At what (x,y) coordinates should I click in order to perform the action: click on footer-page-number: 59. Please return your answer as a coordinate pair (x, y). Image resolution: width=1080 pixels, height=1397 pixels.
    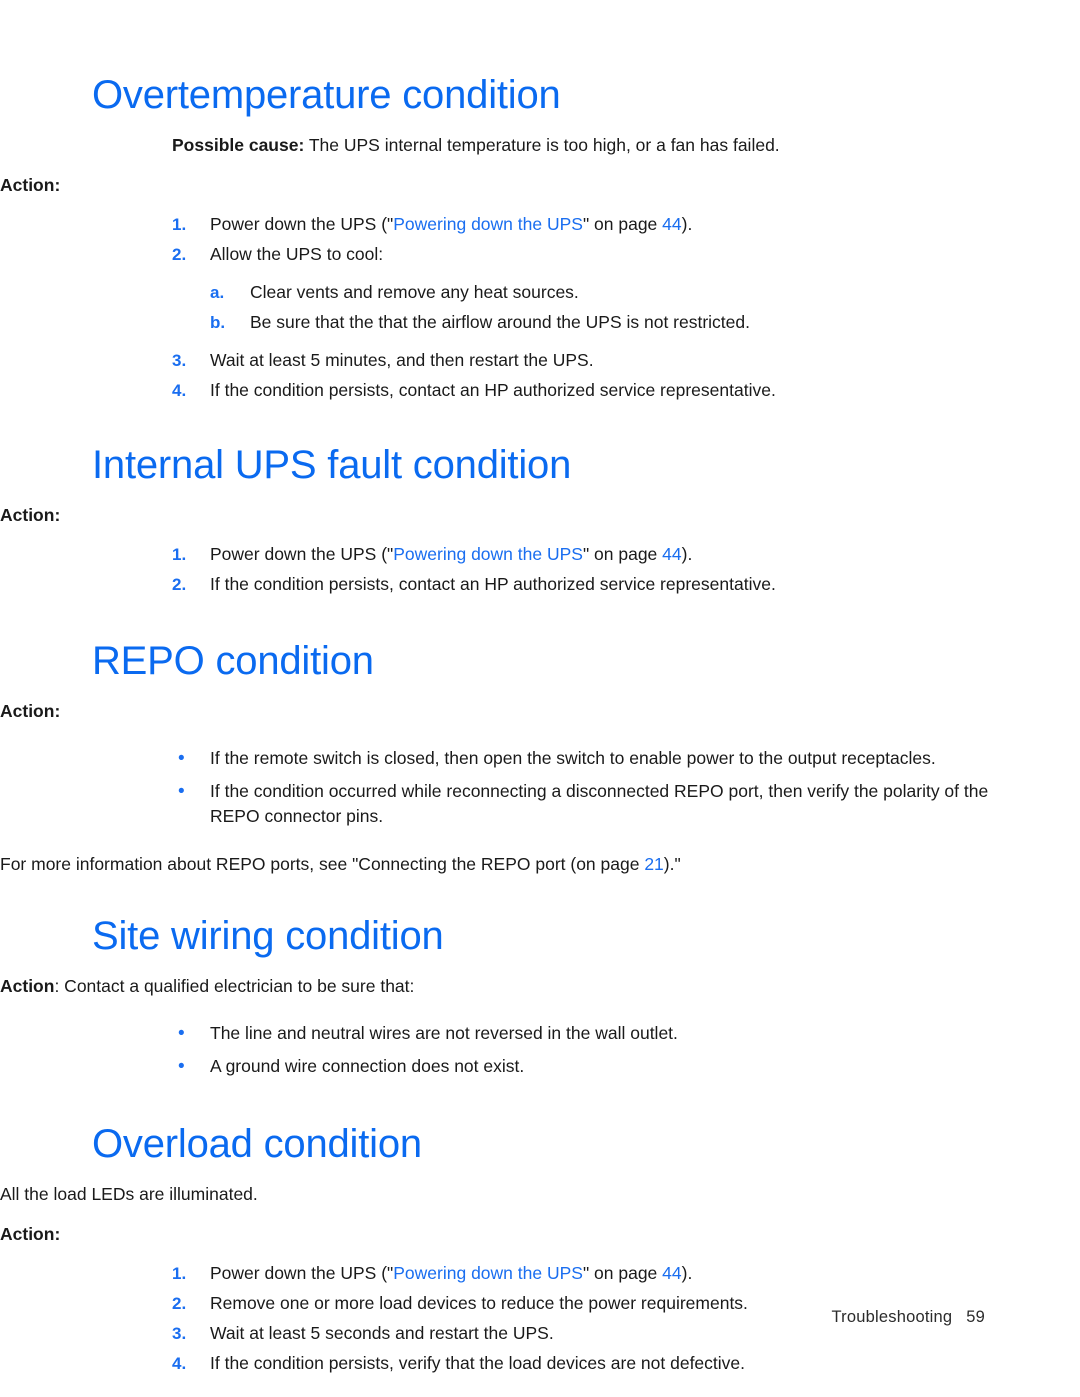
    Looking at the image, I should click on (975, 1317).